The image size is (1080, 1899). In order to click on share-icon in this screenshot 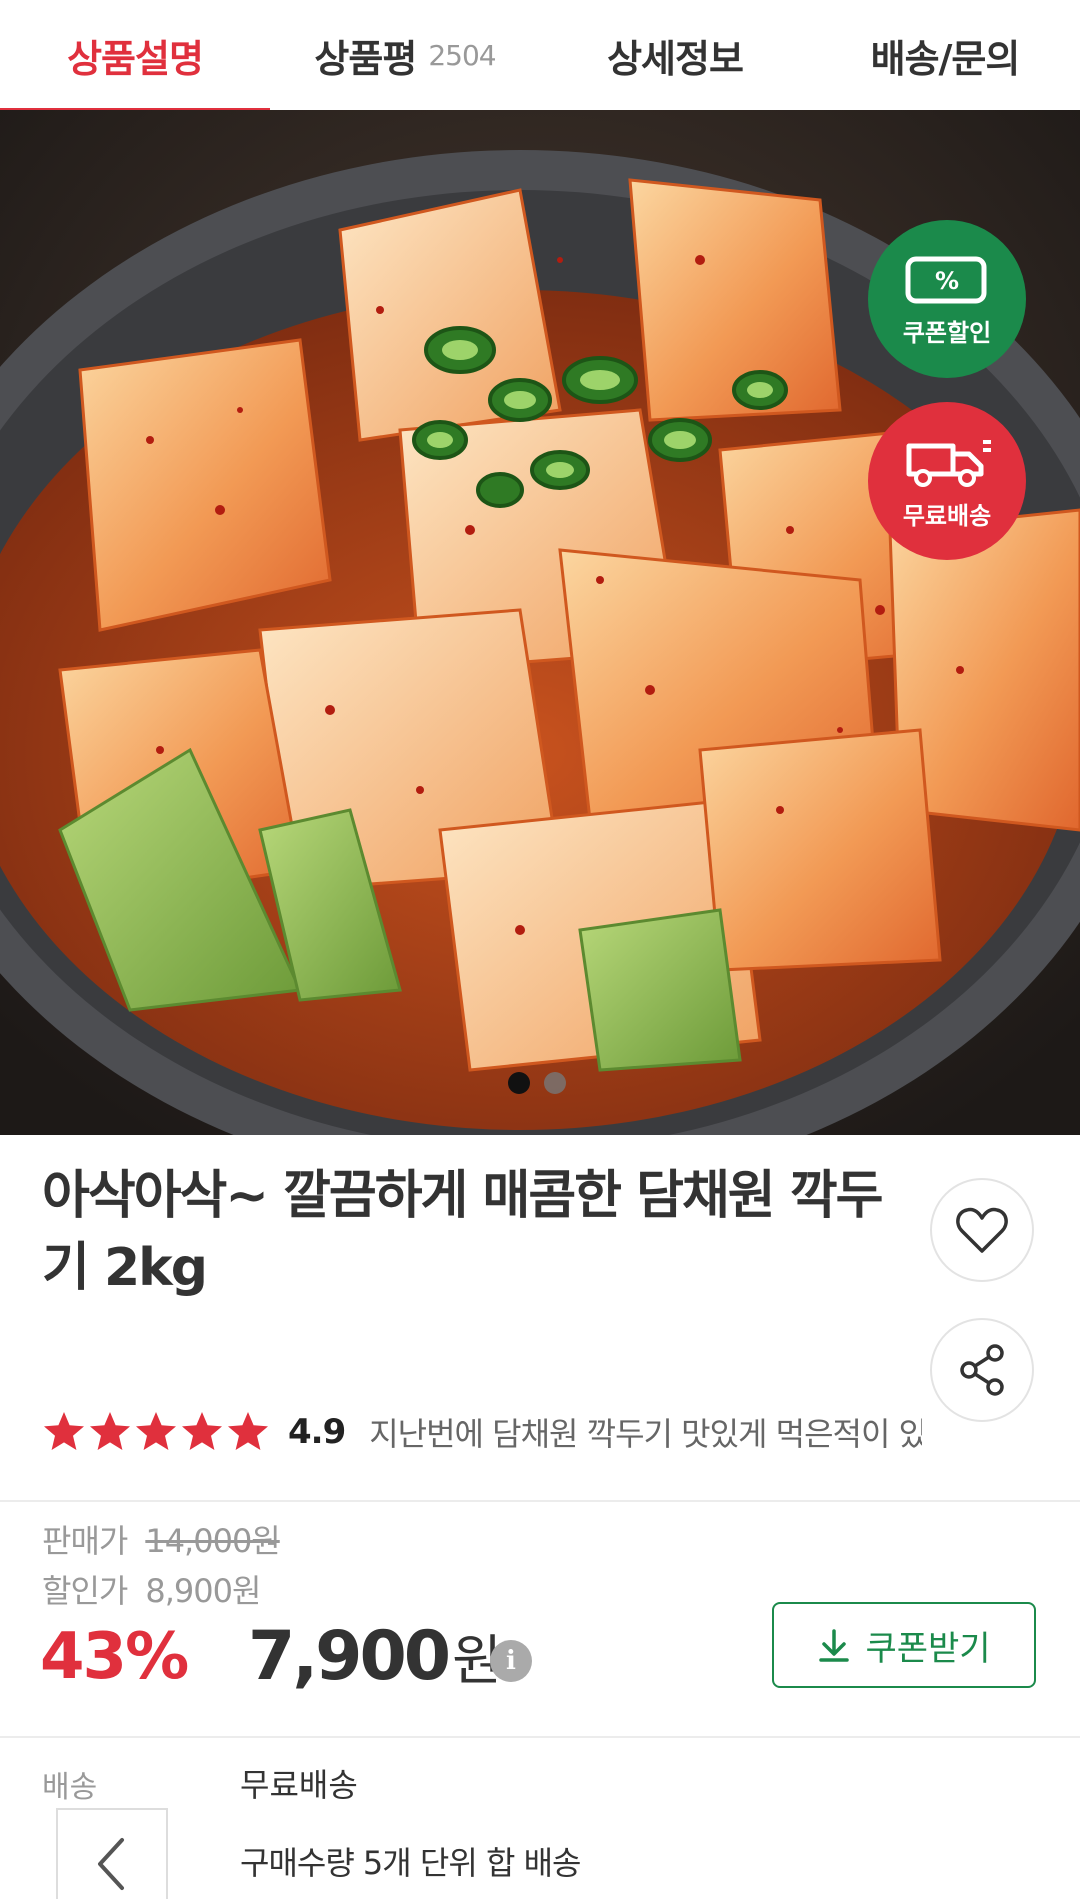, I will do `click(982, 1370)`.